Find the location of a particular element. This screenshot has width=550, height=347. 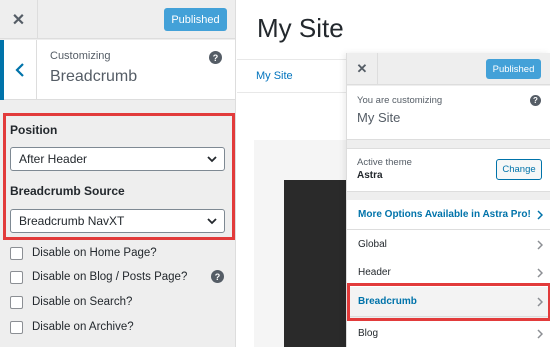

checkbox-home-page: Disable on Home Page? is located at coordinates (83, 253).